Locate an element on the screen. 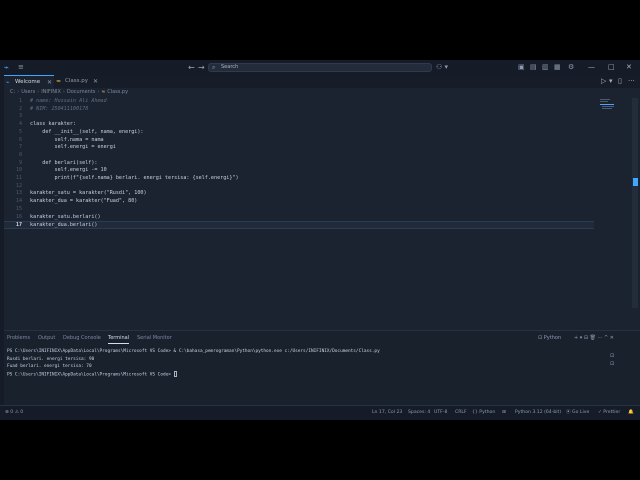 The width and height of the screenshot is (640, 480). eol-status: CRLF is located at coordinates (461, 413).